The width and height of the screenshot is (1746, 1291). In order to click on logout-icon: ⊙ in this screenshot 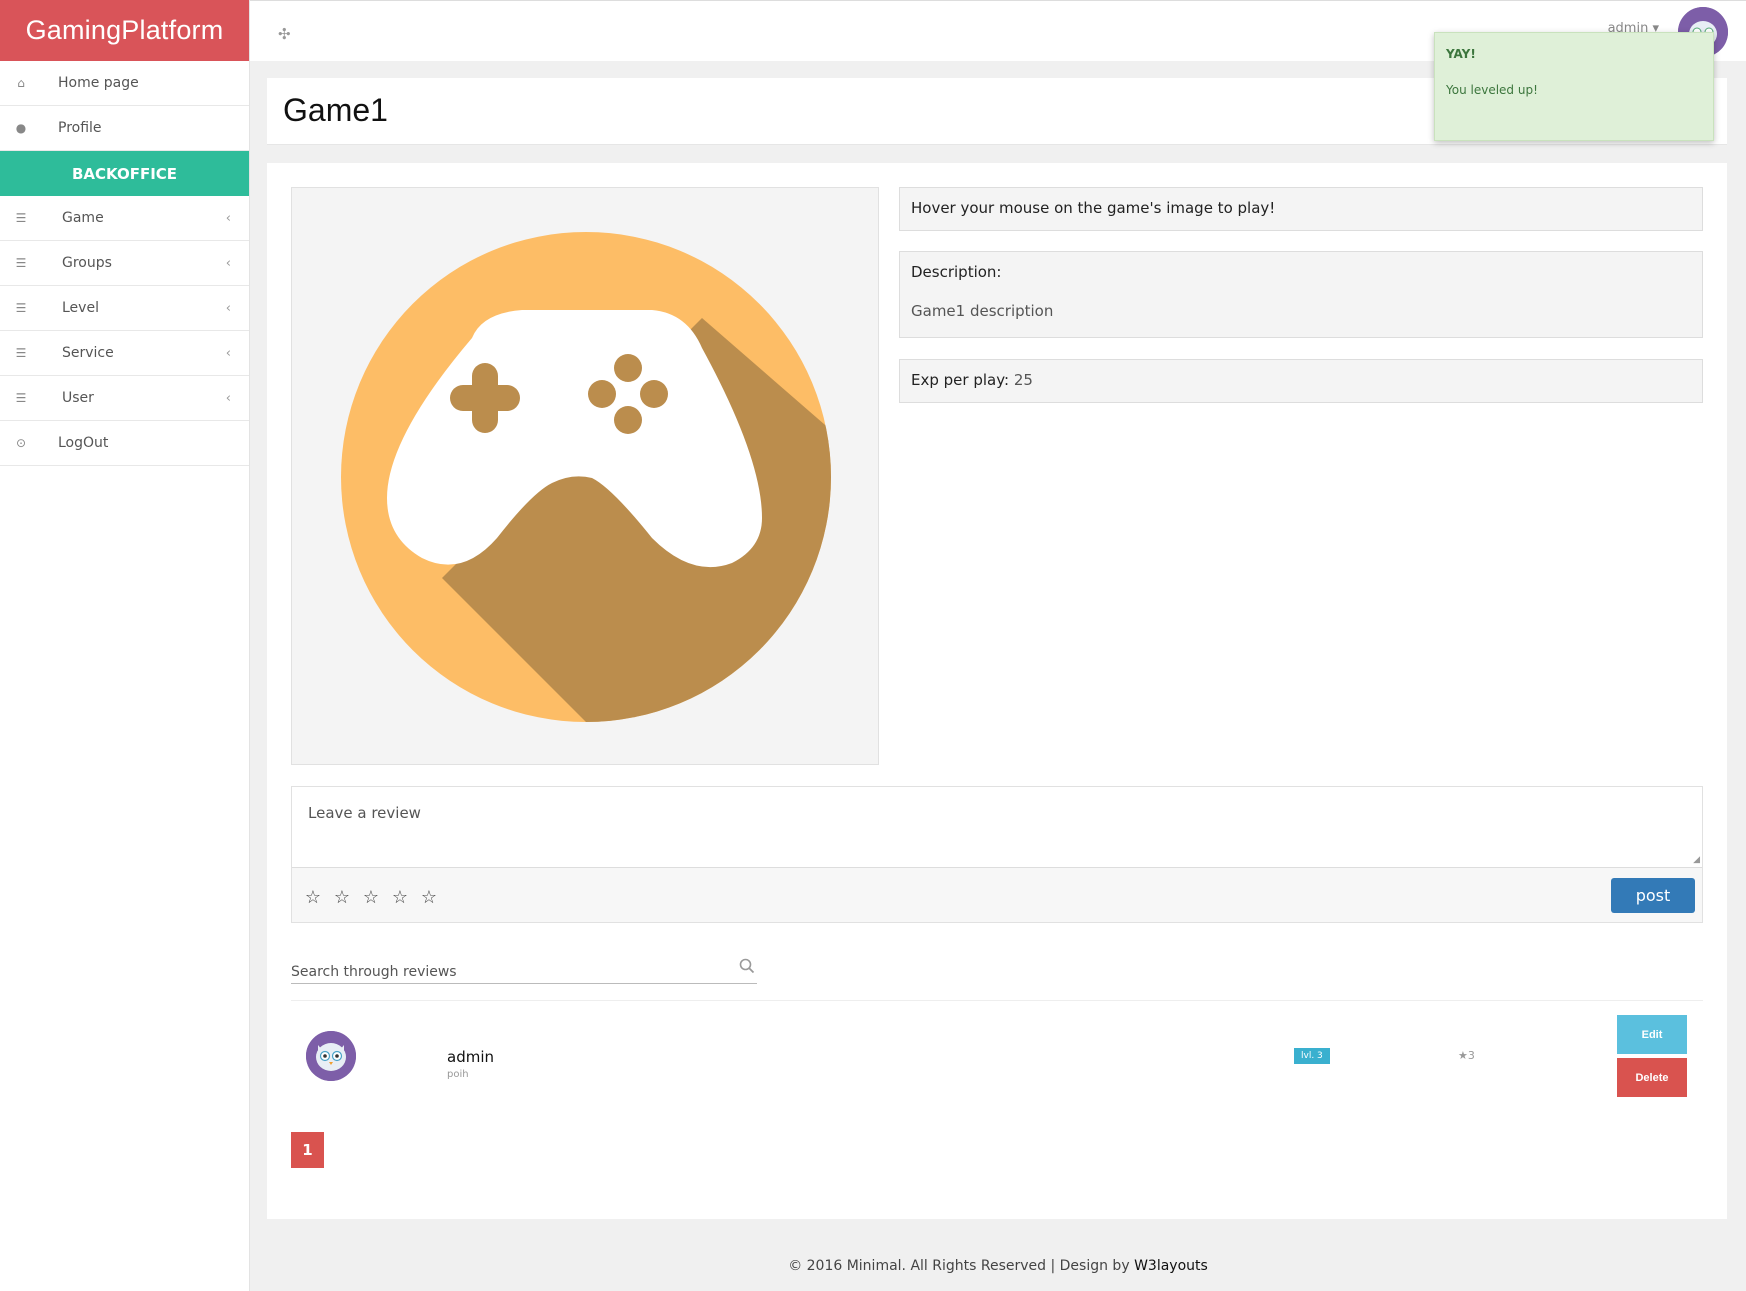, I will do `click(21, 443)`.